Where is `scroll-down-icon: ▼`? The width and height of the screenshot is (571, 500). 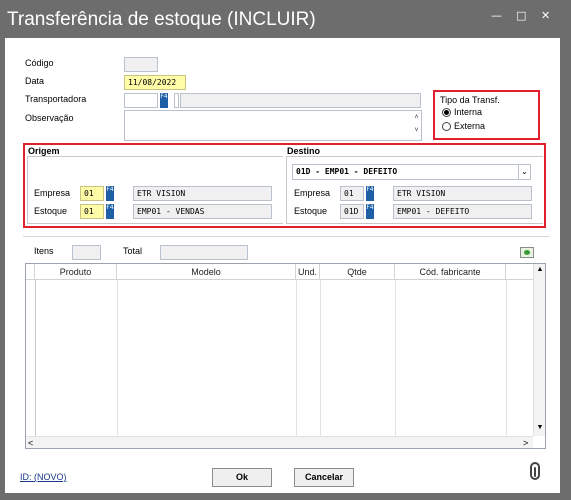
scroll-down-icon: ▼ is located at coordinates (540, 427).